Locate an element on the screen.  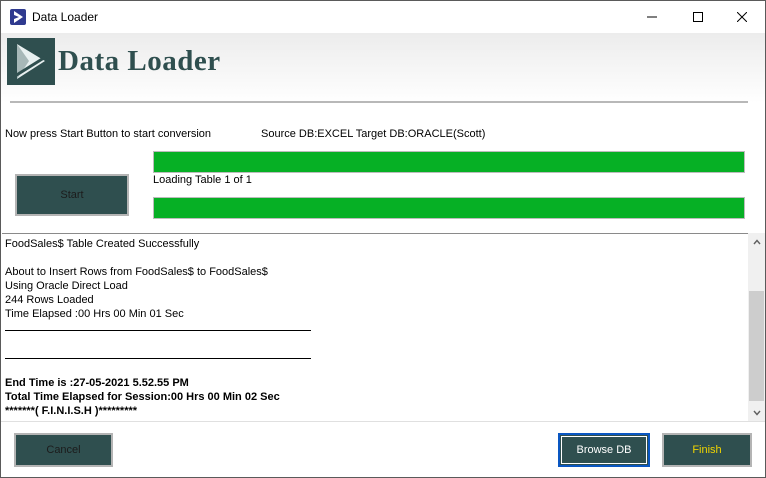
table-progress-bar is located at coordinates (449, 208).